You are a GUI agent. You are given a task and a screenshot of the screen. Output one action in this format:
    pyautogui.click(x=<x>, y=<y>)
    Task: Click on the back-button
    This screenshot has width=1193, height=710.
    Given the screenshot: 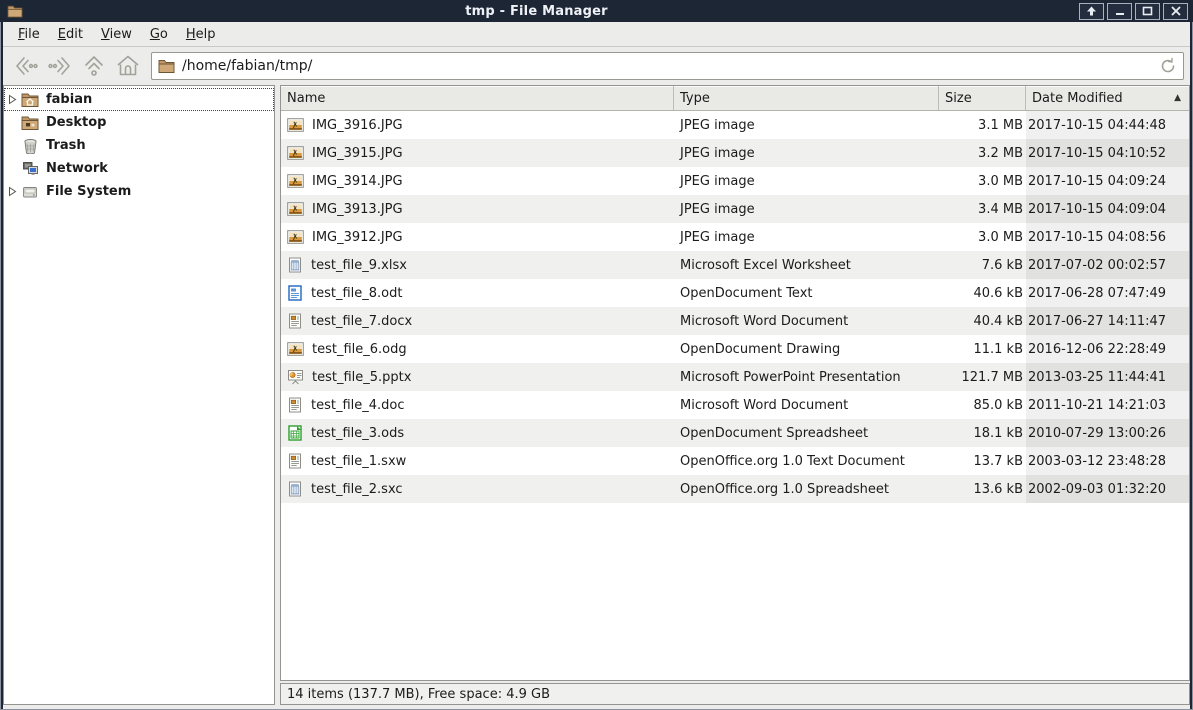 What is the action you would take?
    pyautogui.click(x=26, y=66)
    